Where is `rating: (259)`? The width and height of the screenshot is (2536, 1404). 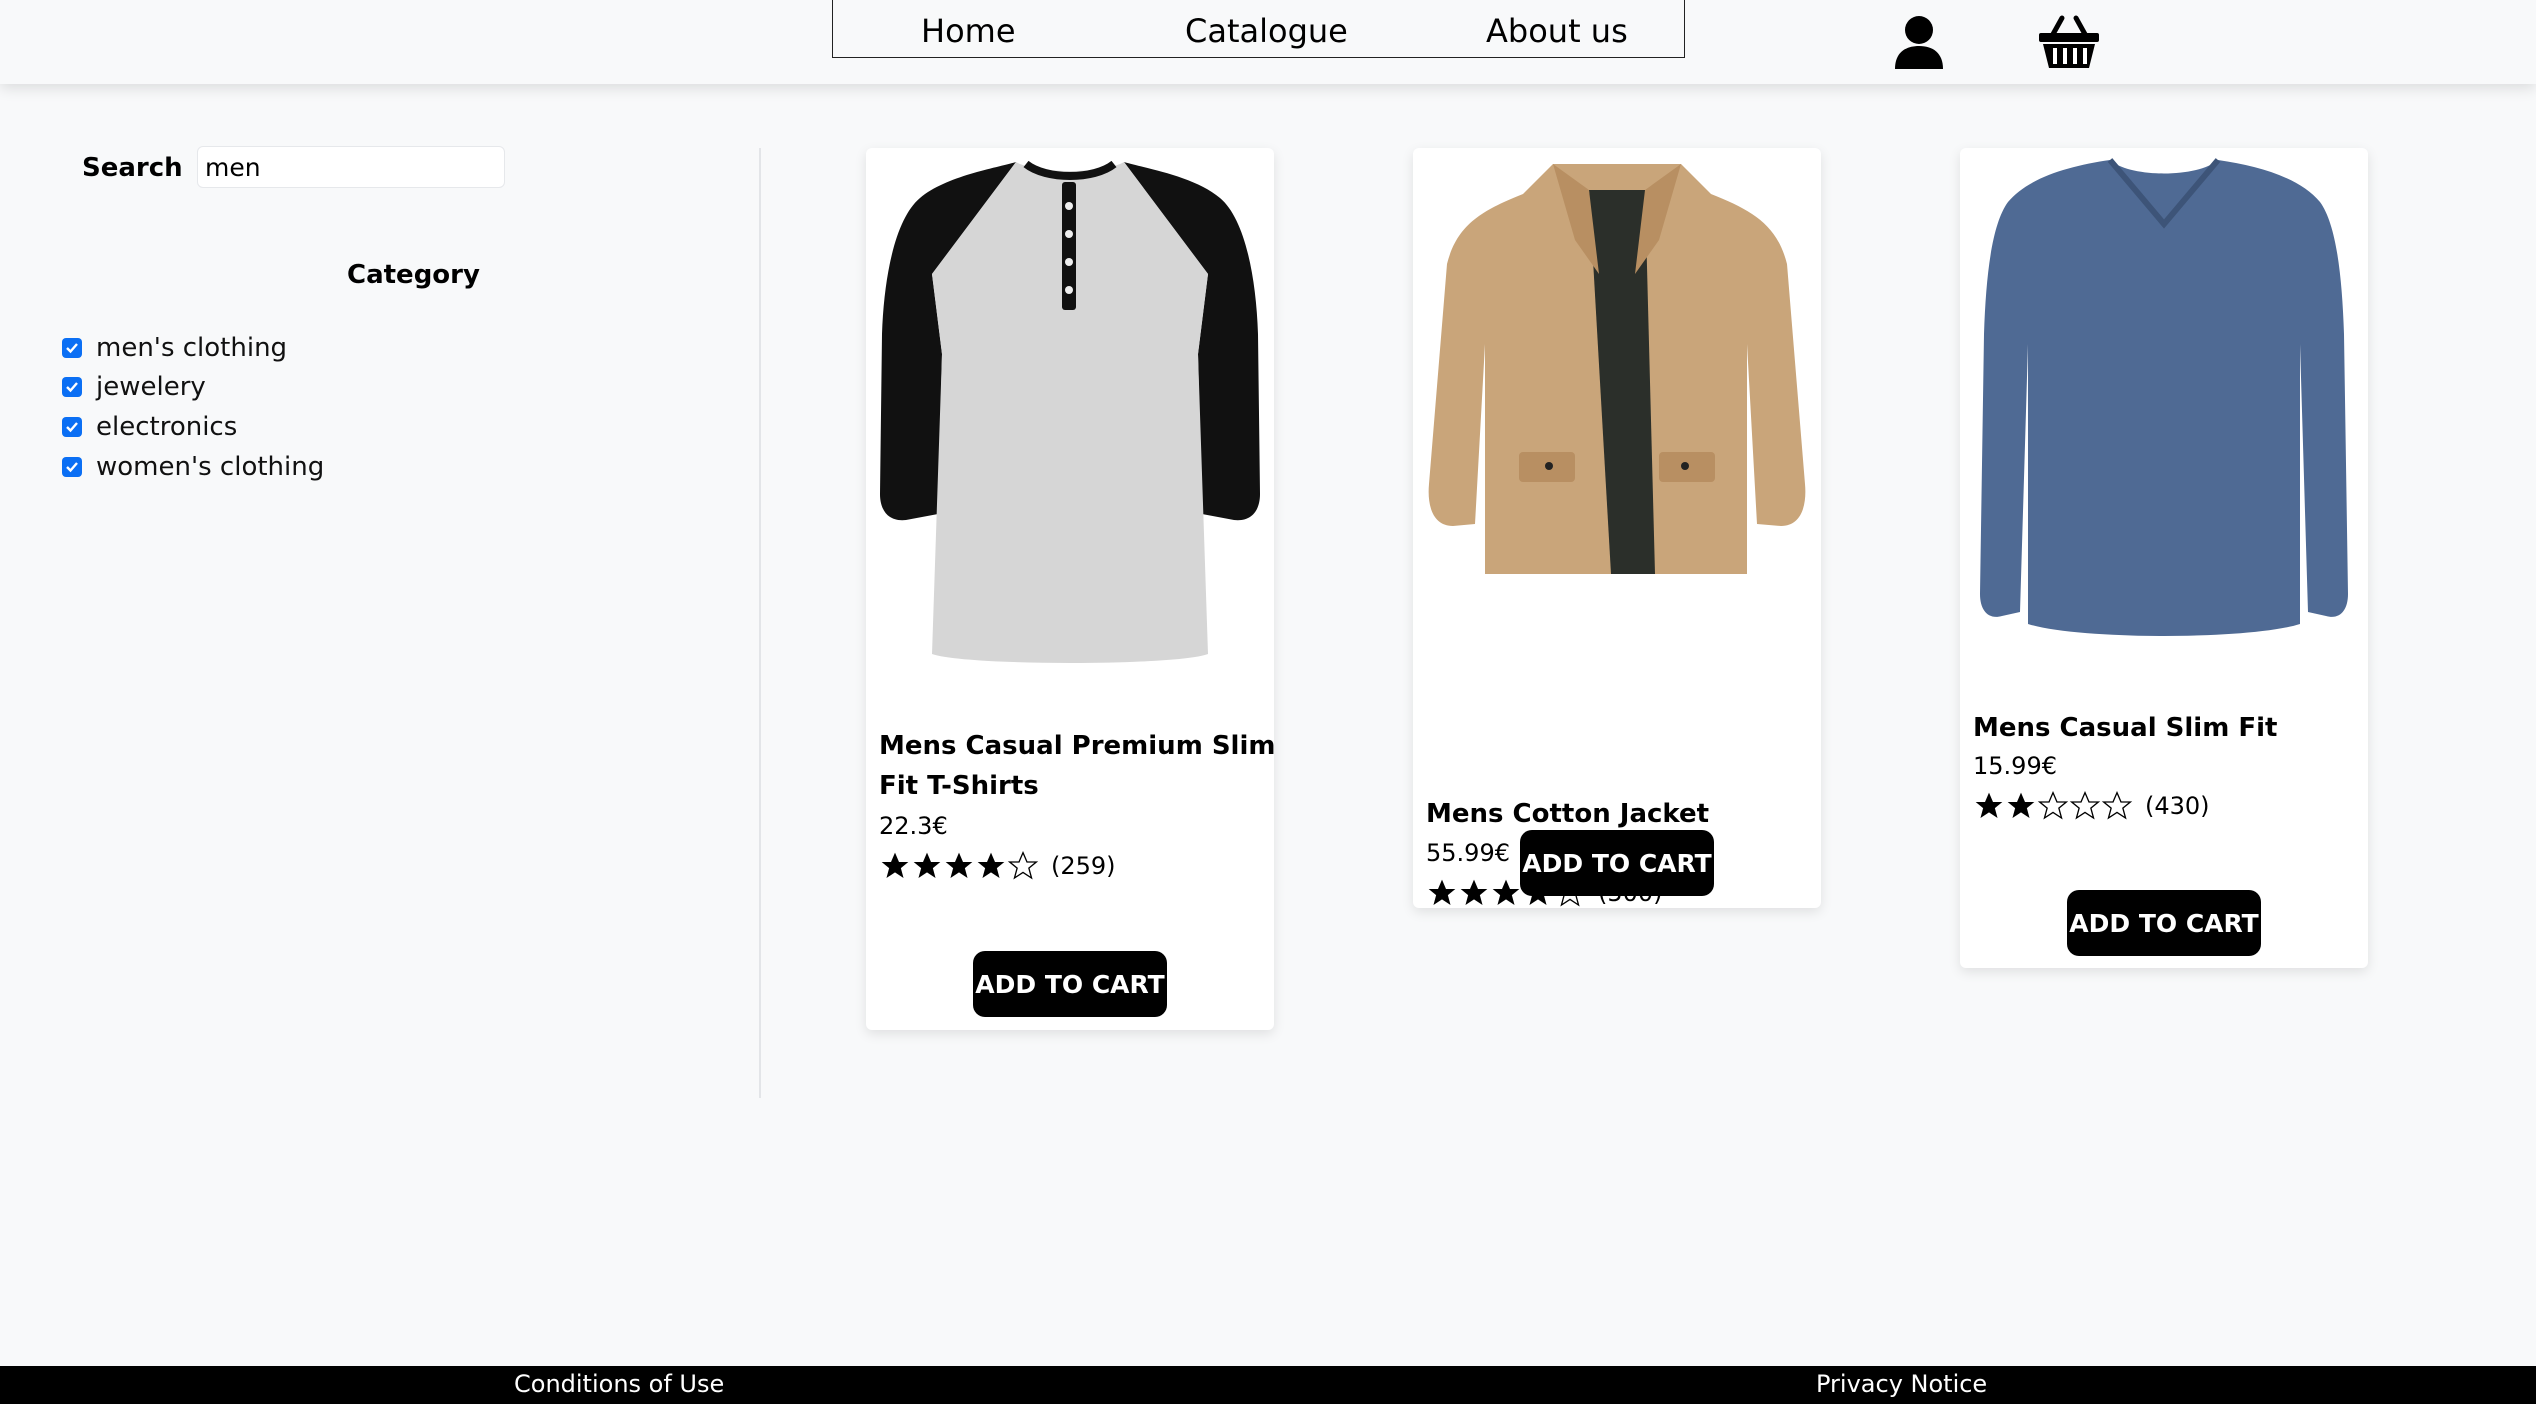 rating: (259) is located at coordinates (997, 866).